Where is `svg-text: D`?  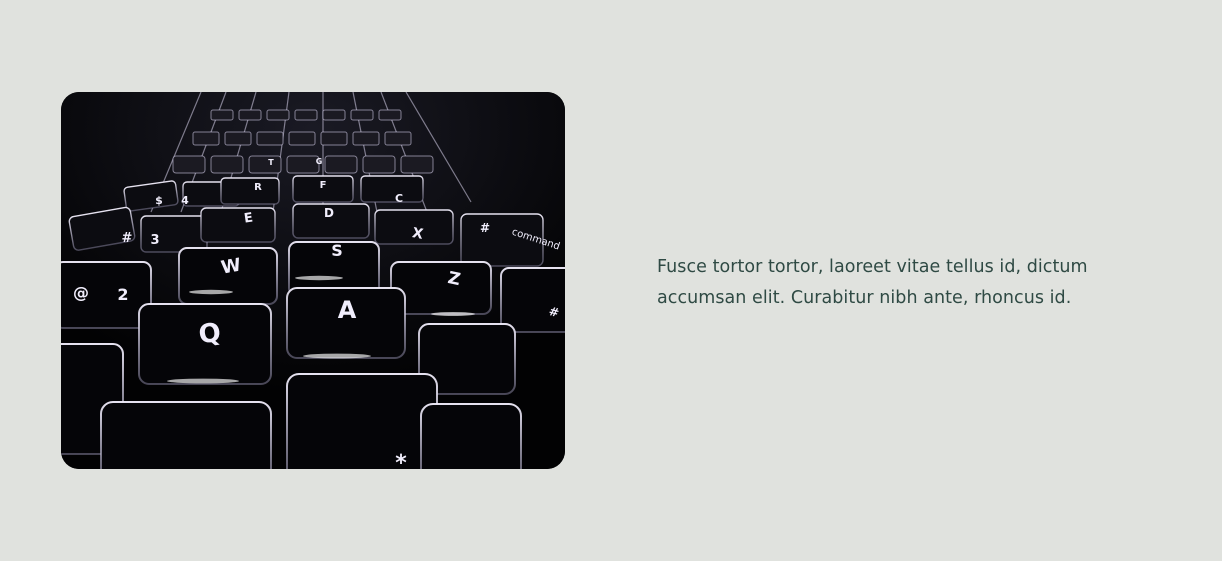
svg-text: D is located at coordinates (329, 213).